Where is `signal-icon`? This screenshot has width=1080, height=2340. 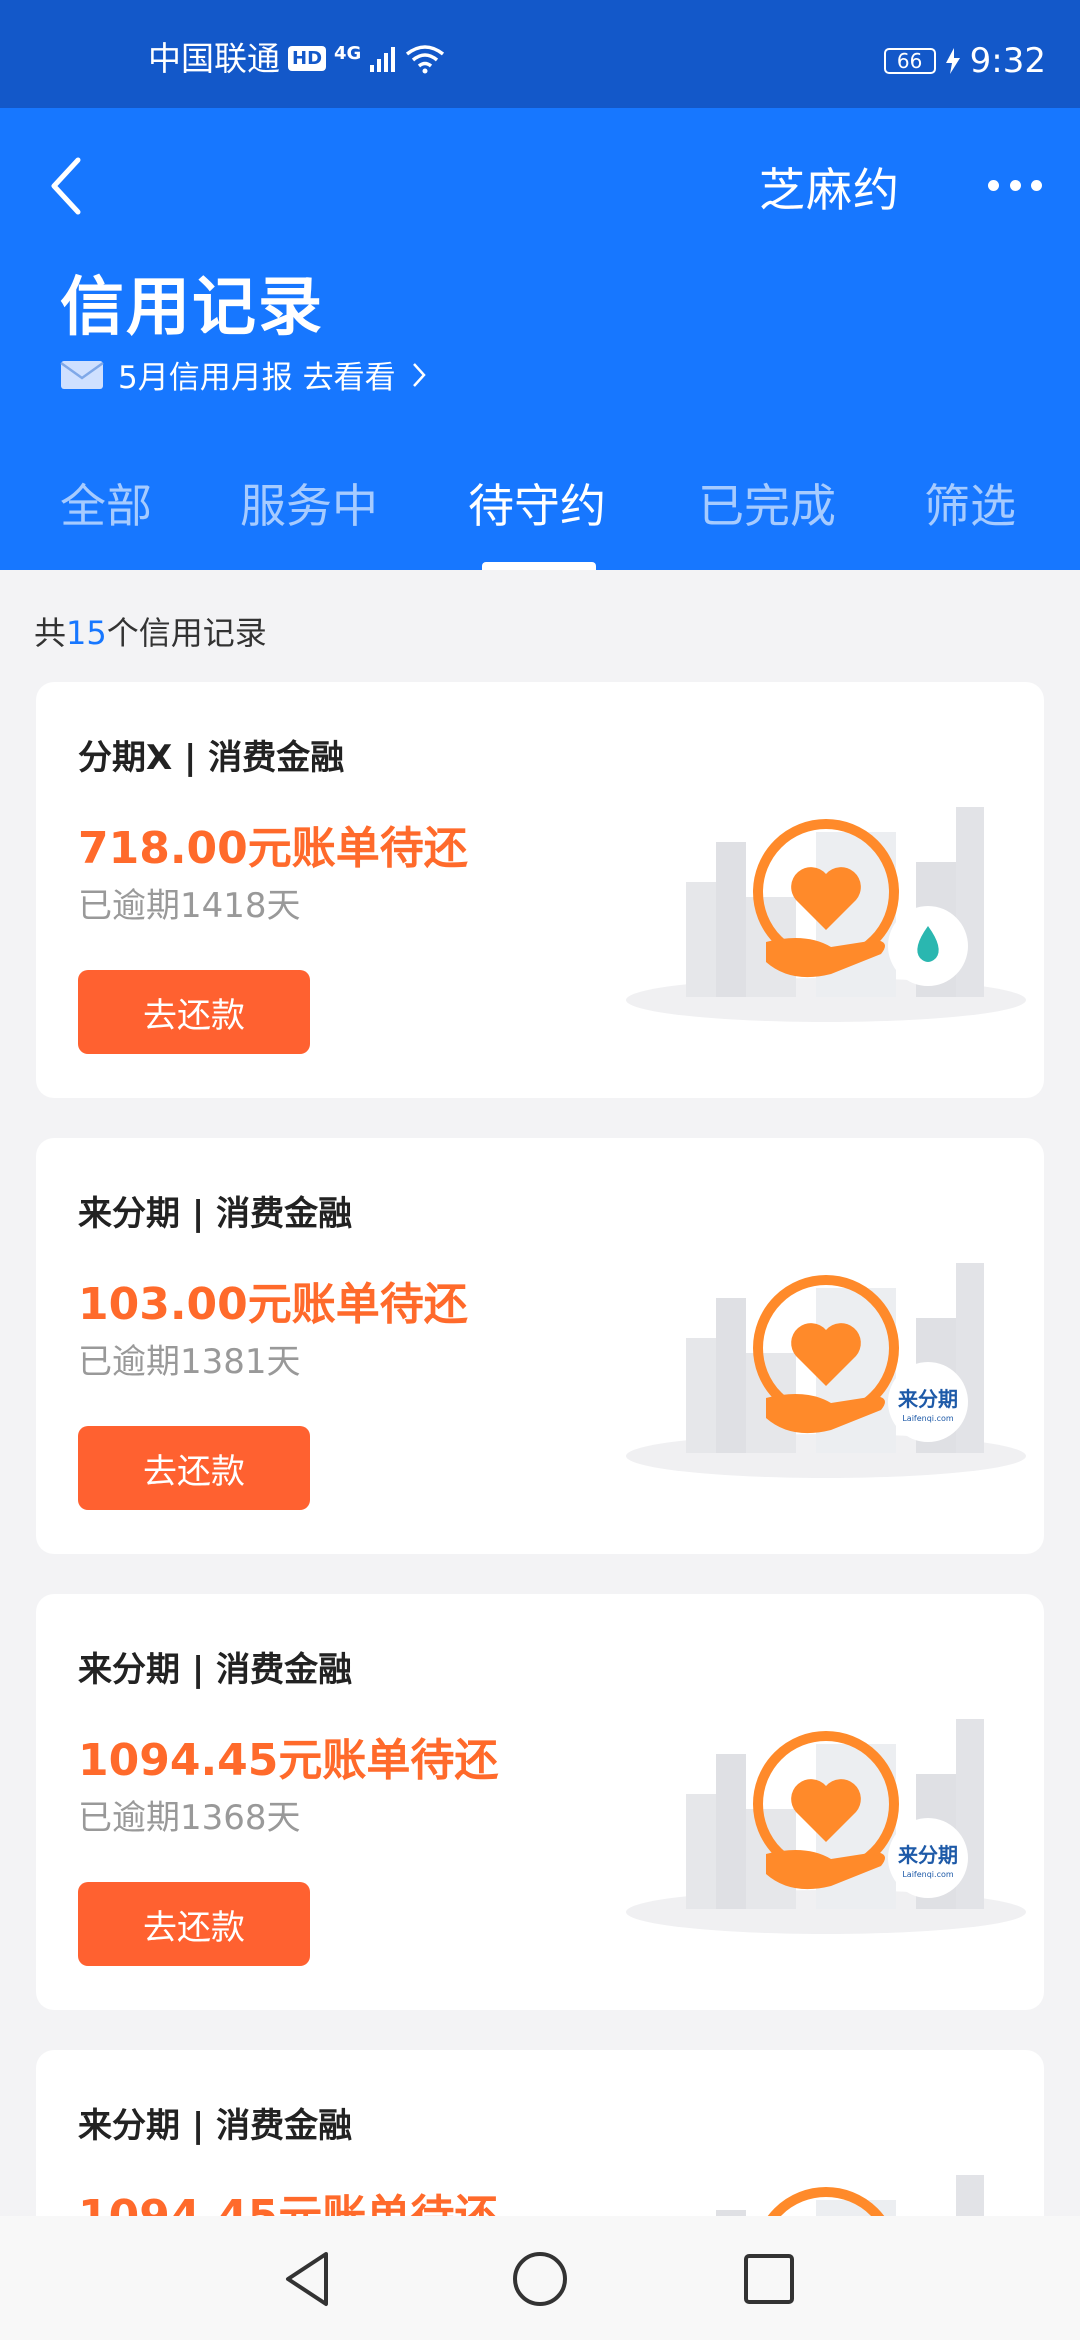
signal-icon is located at coordinates (383, 59).